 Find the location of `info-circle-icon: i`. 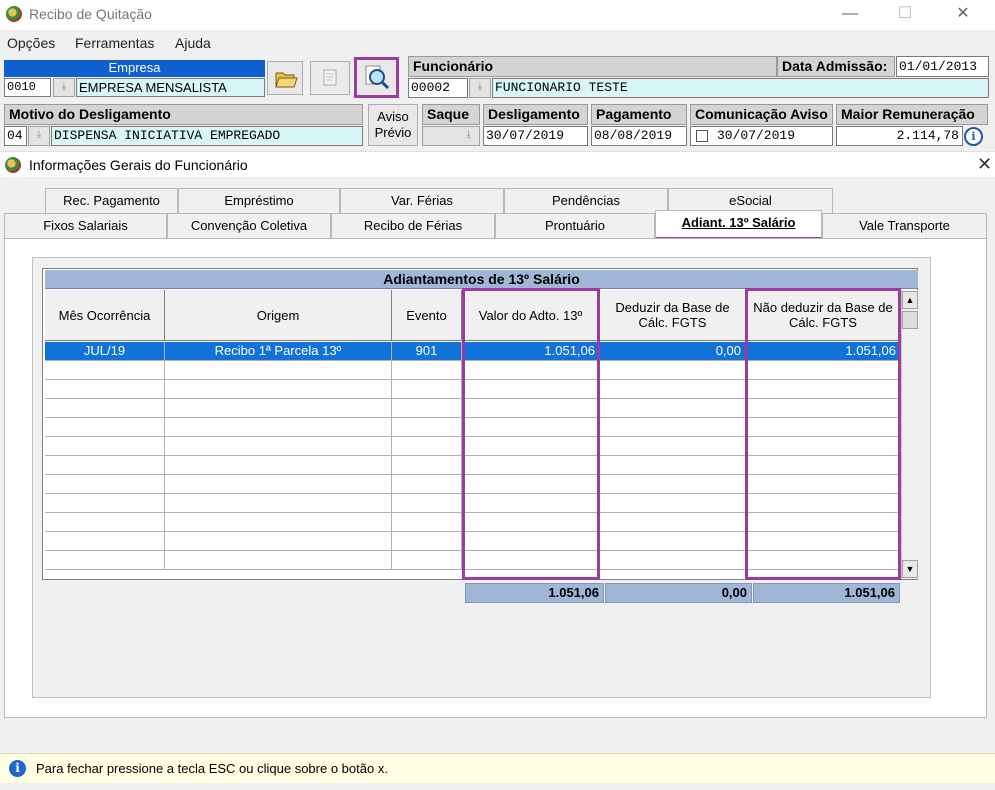

info-circle-icon: i is located at coordinates (17, 768).